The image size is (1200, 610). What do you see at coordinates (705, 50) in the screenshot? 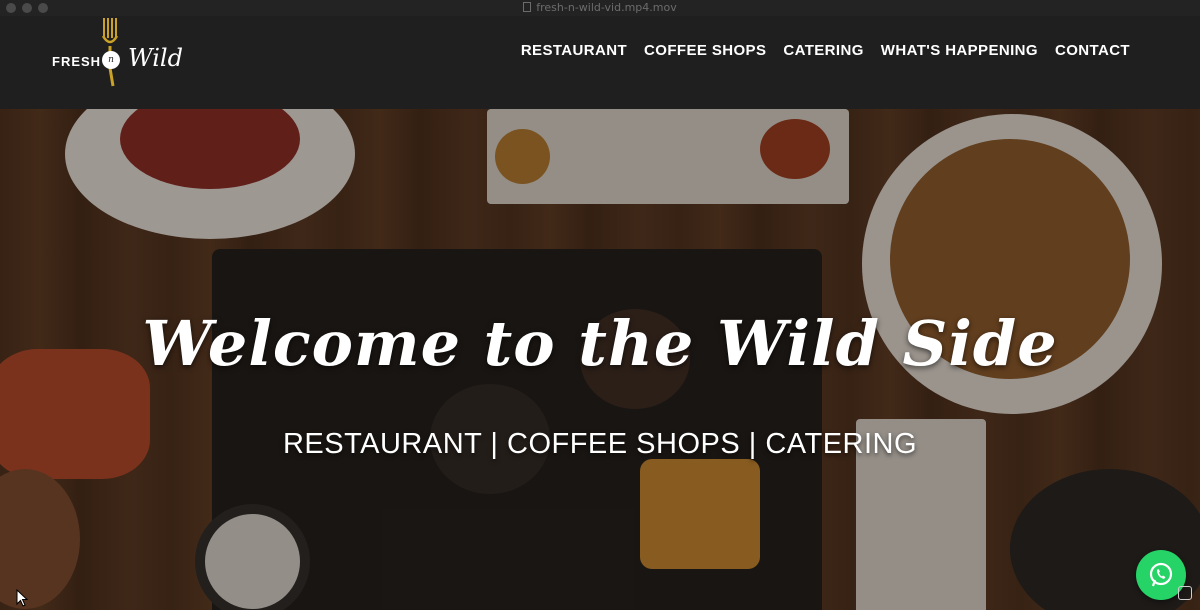
I see `nav-coffee-shops: COFFEE SHOPS` at bounding box center [705, 50].